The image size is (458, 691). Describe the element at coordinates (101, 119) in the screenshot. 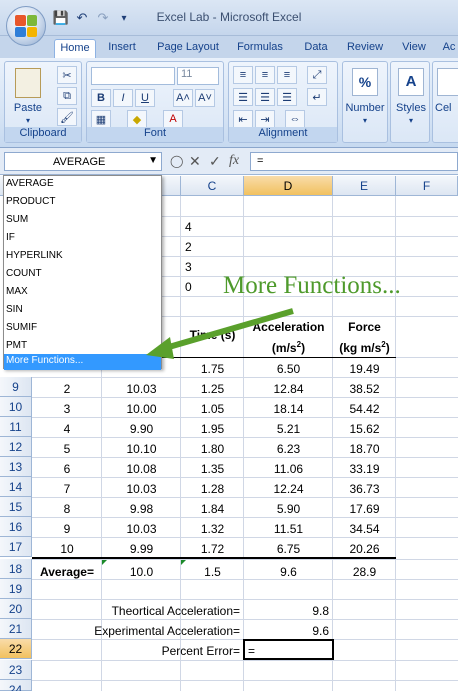

I see `borders-icon: ▦` at that location.